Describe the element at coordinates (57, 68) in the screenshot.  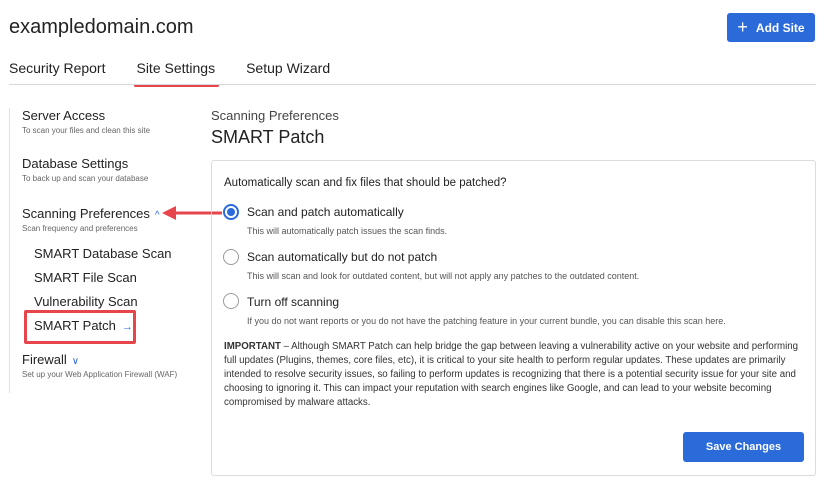
I see `tab-security-report: Security Report` at that location.